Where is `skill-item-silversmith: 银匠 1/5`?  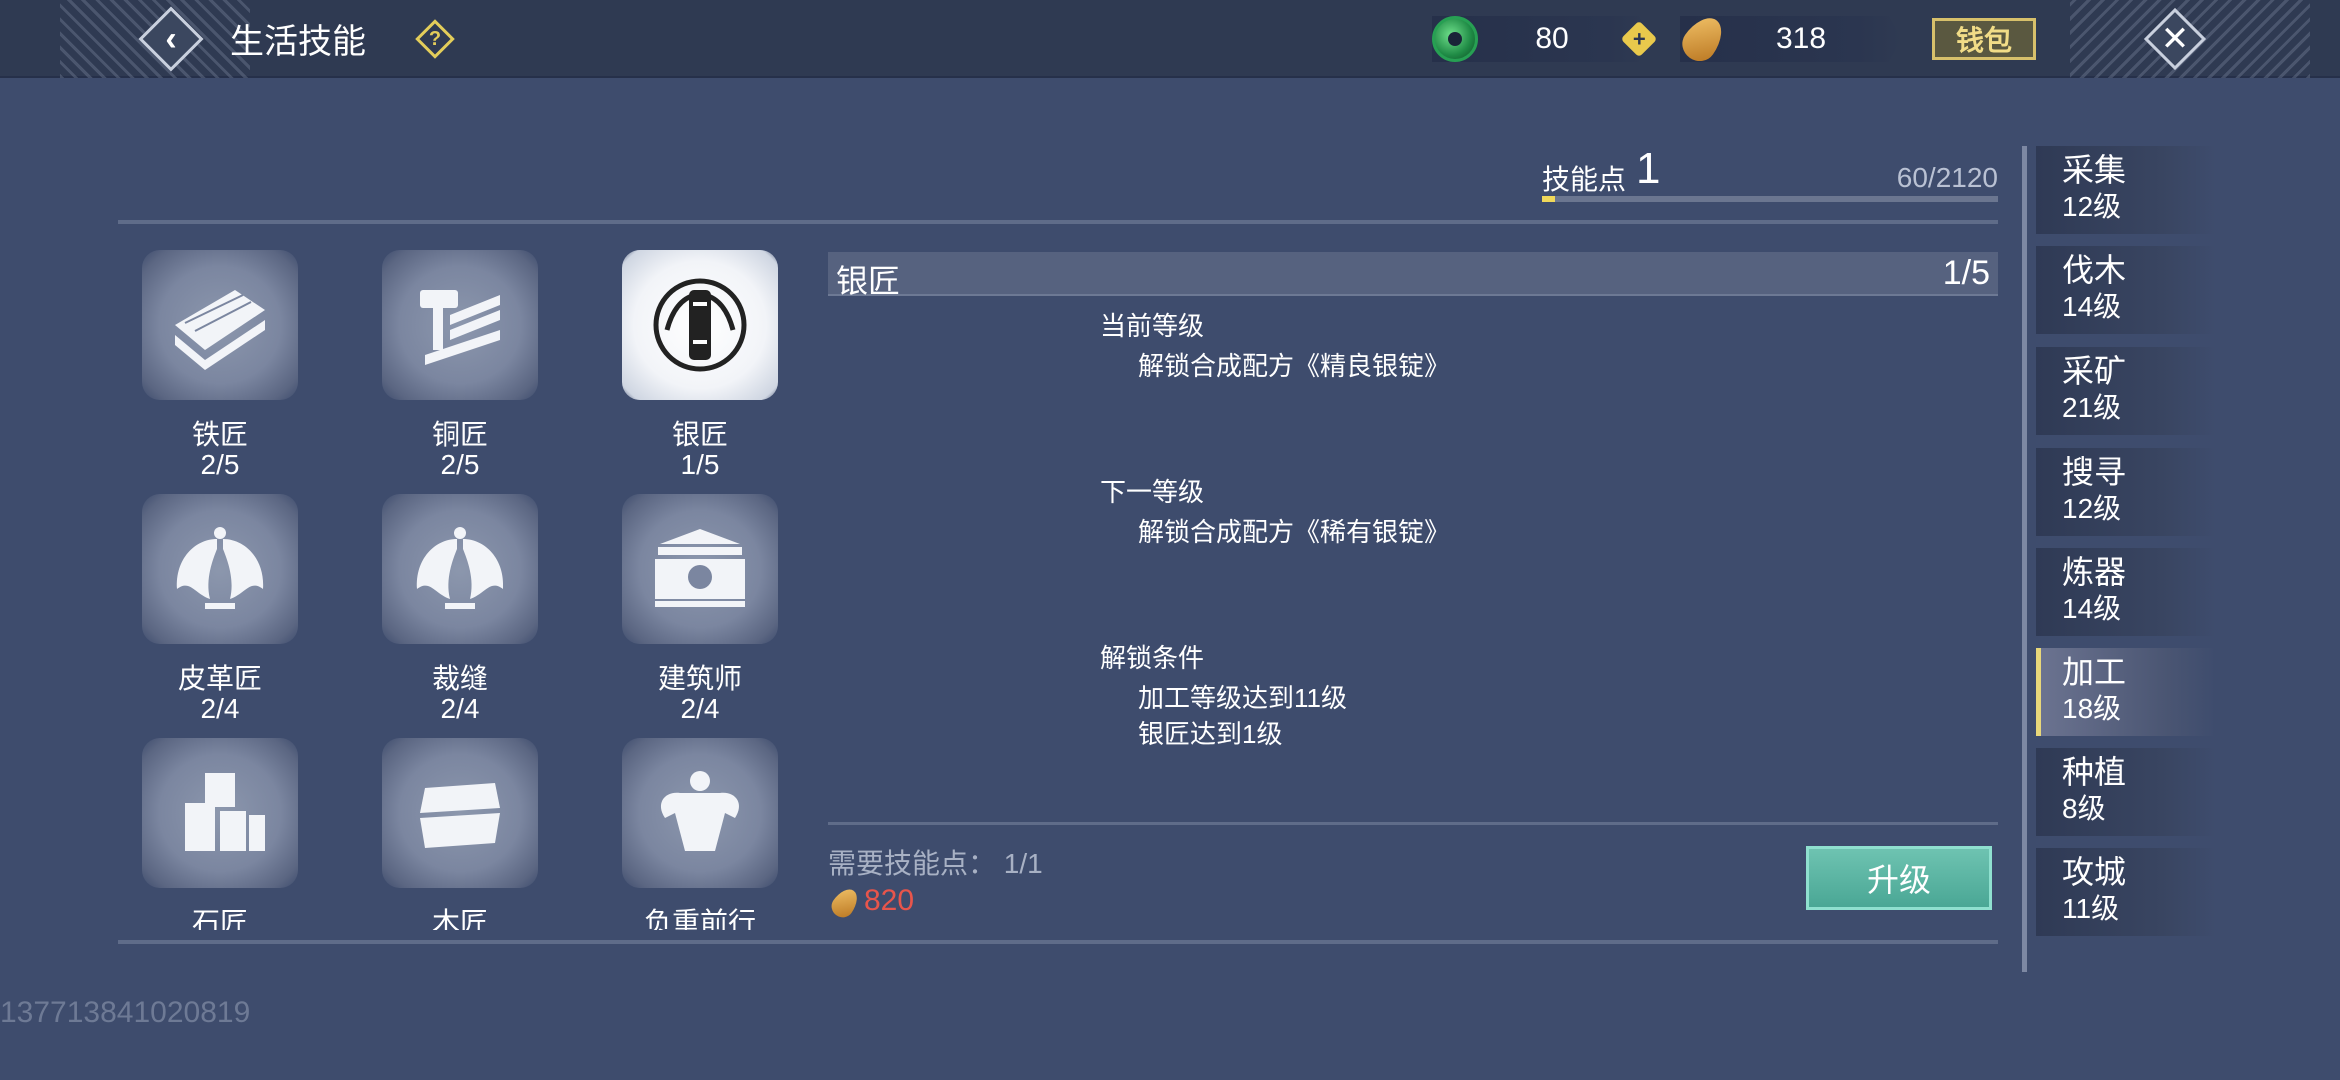
skill-item-silversmith: 银匠 1/5 is located at coordinates (695, 365).